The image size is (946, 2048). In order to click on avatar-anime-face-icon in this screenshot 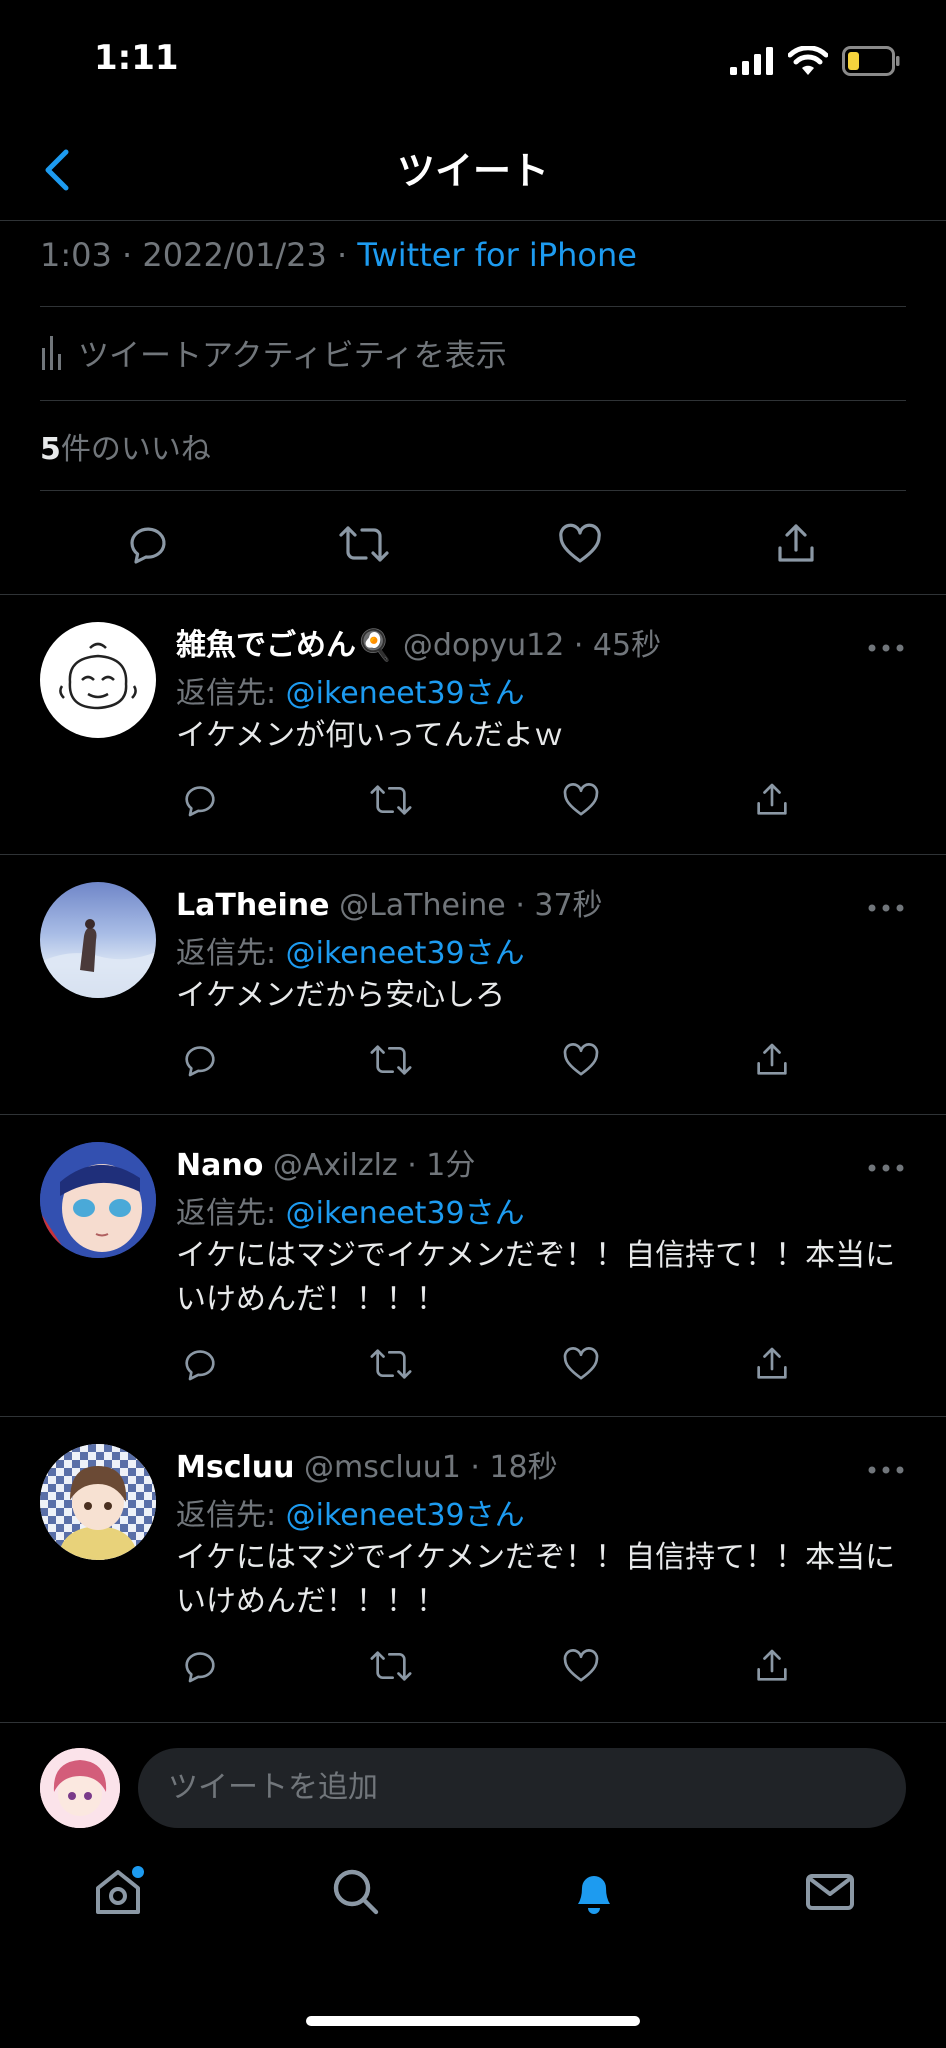, I will do `click(98, 1200)`.